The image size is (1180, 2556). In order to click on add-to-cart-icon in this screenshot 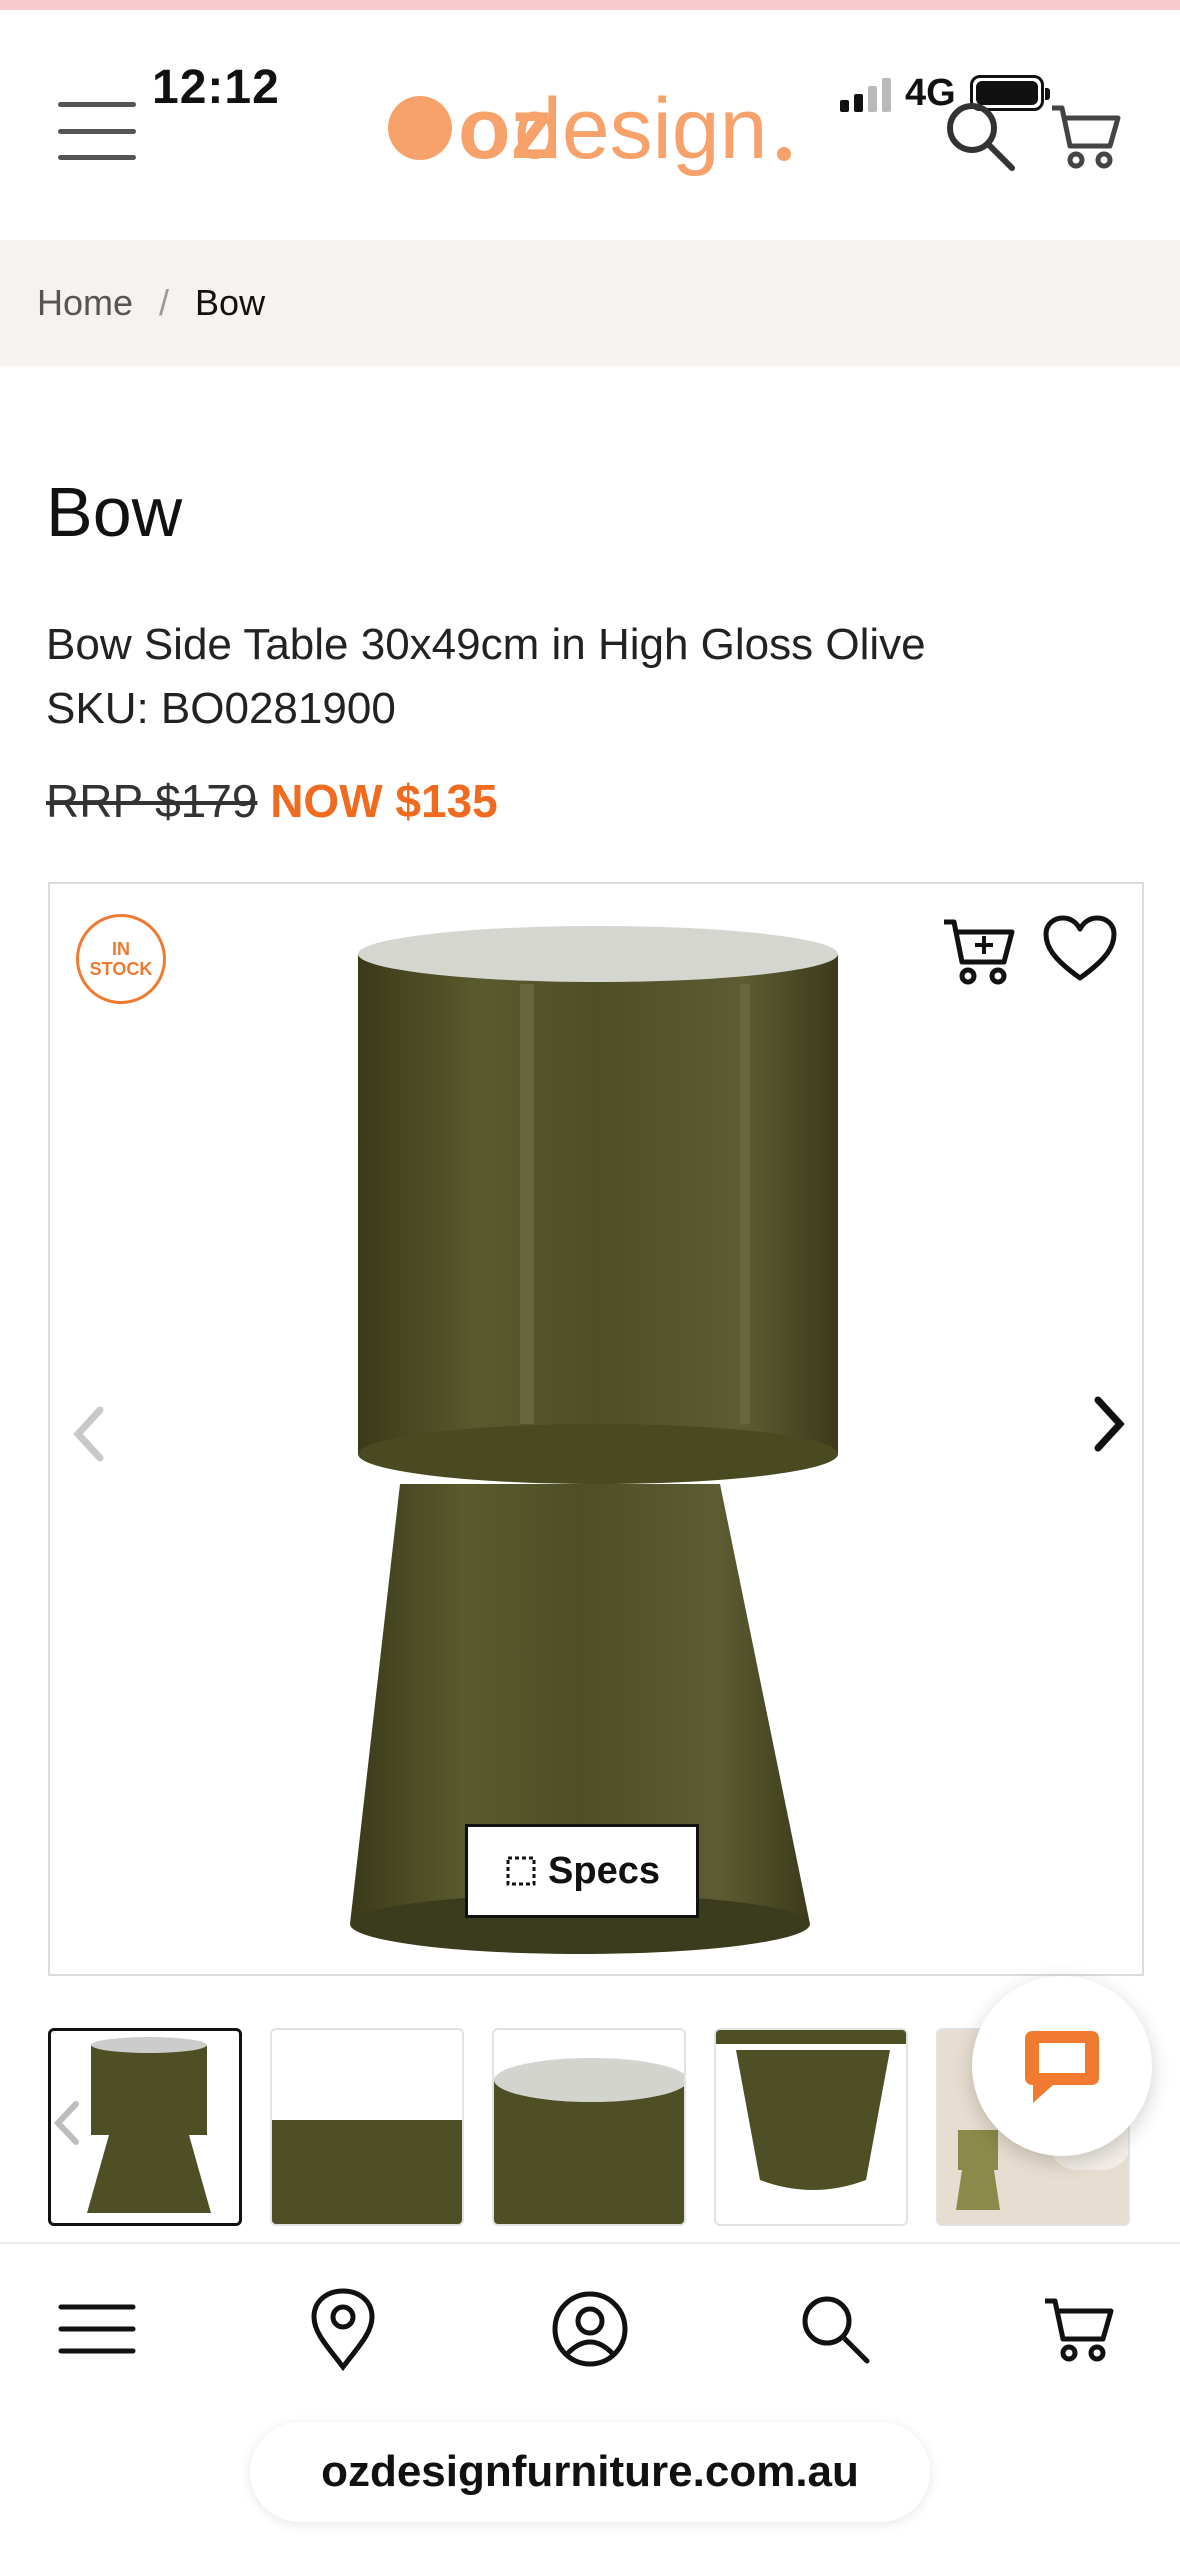, I will do `click(980, 951)`.